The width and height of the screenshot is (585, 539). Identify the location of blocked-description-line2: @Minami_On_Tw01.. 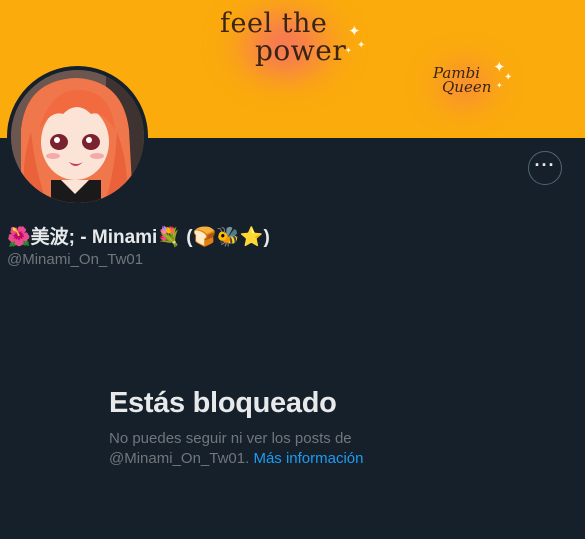
(179, 458).